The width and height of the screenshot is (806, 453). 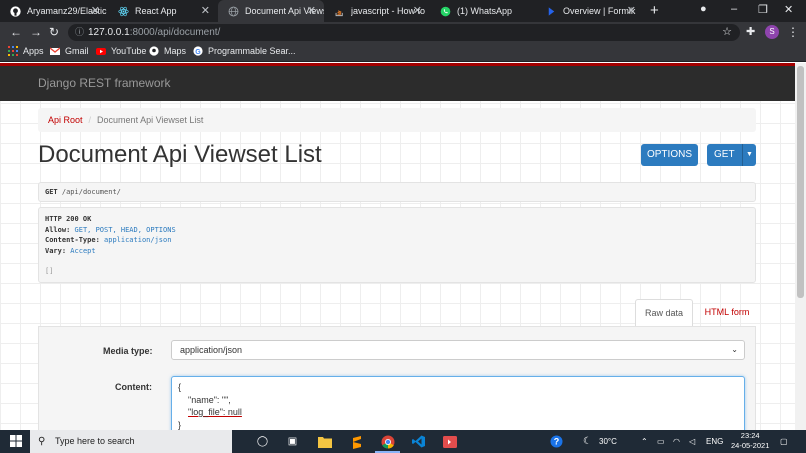 I want to click on chevron-down-icon: ⌄, so click(x=734, y=349).